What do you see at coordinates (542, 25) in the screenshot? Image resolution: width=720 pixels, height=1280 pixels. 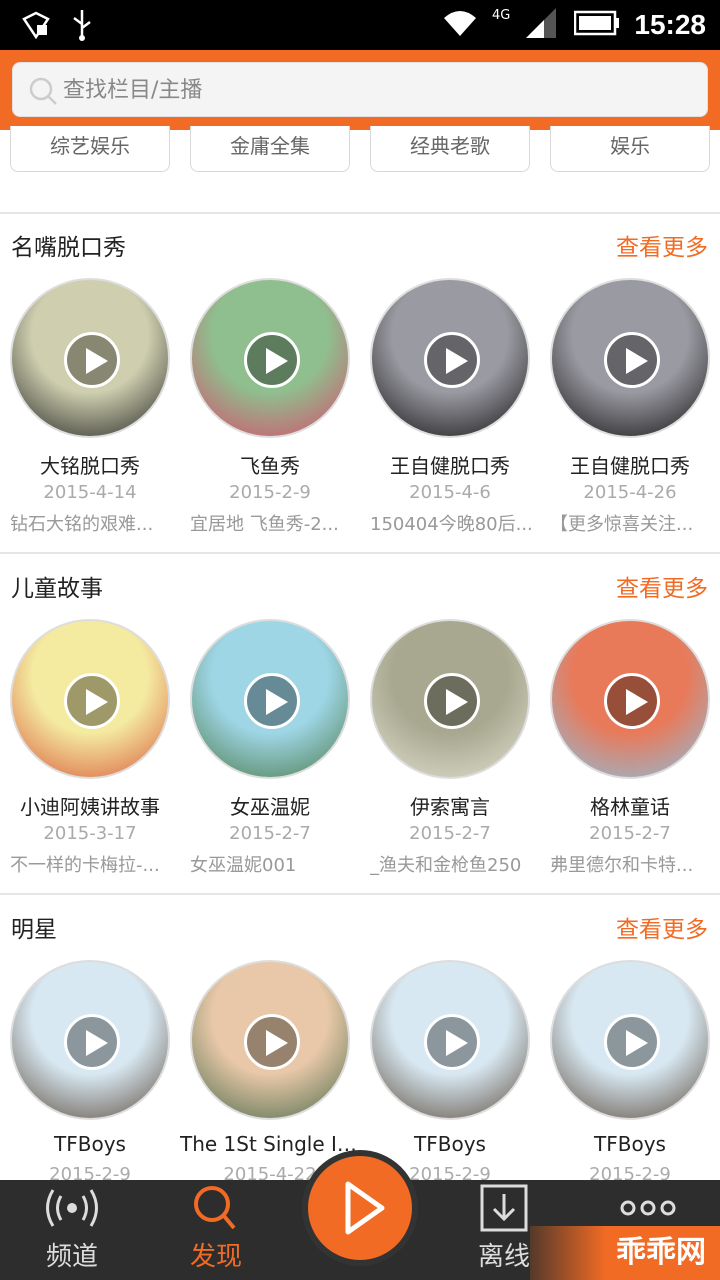 I see `signal-icon` at bounding box center [542, 25].